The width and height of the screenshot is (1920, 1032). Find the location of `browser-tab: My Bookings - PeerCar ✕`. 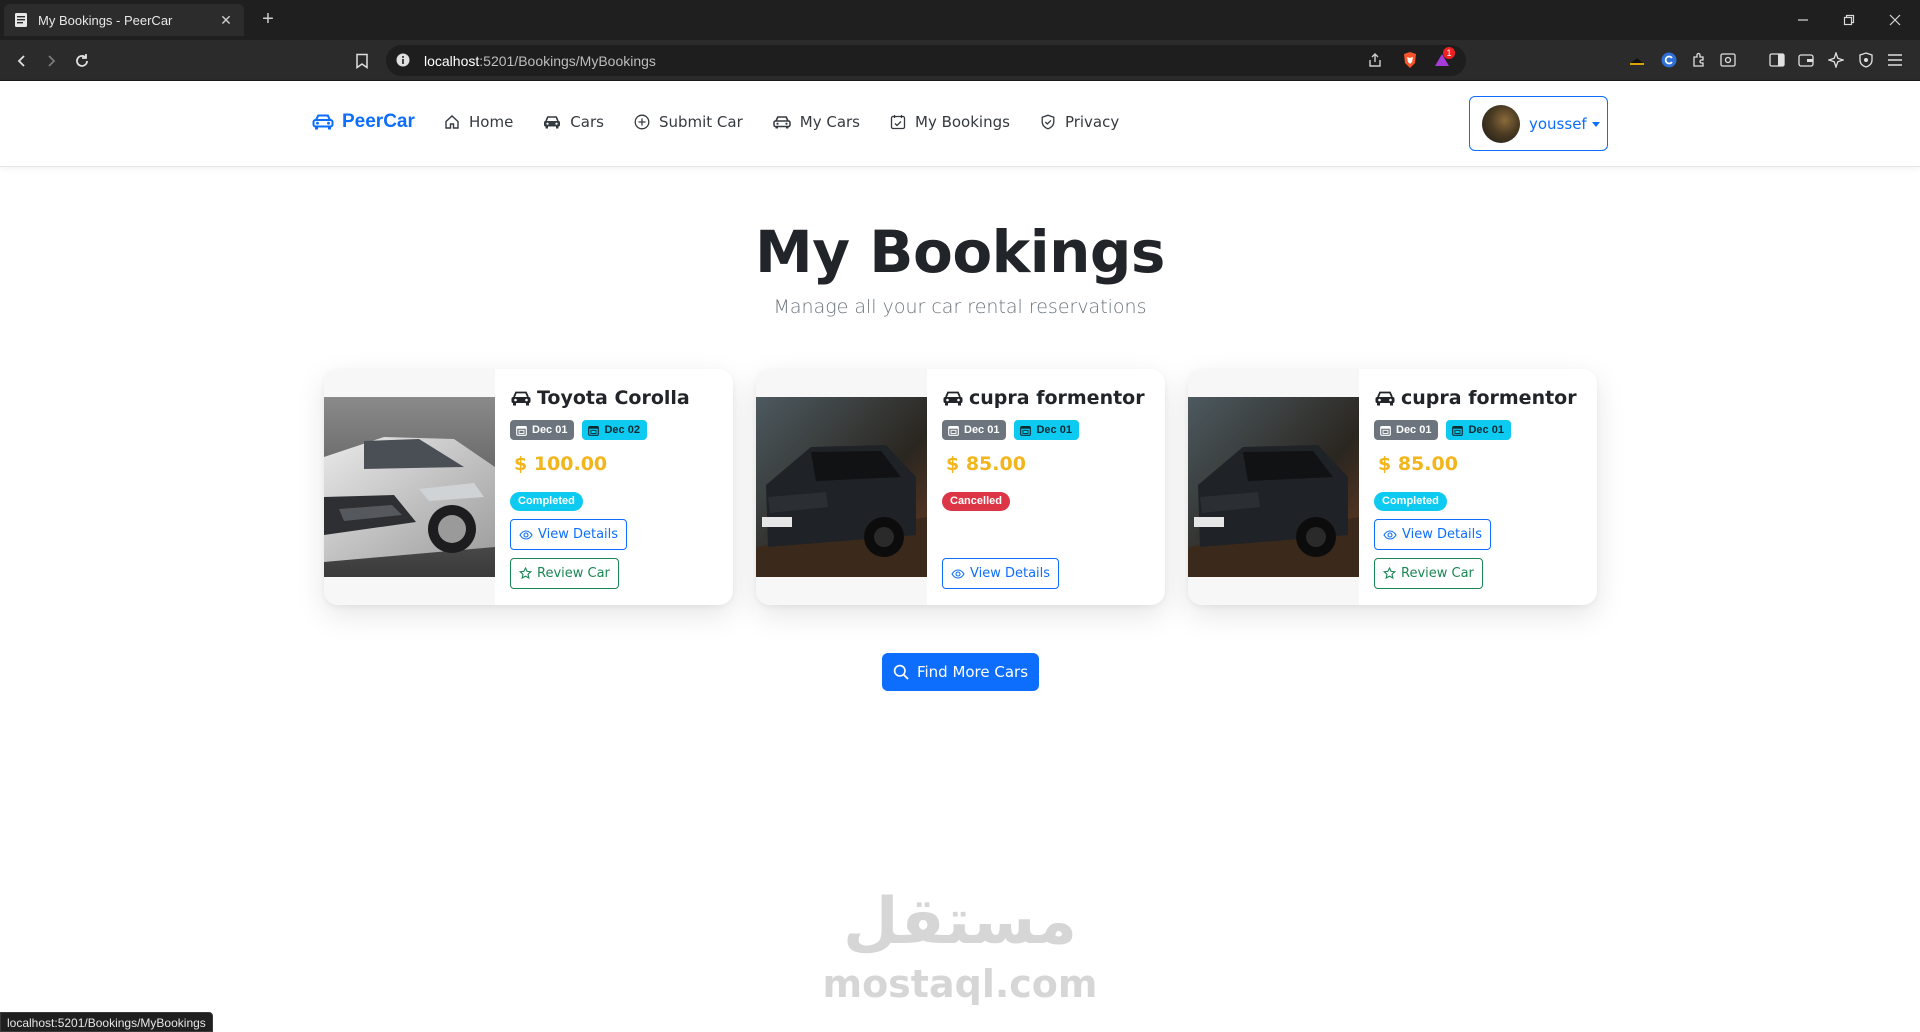

browser-tab: My Bookings - PeerCar ✕ is located at coordinates (124, 20).